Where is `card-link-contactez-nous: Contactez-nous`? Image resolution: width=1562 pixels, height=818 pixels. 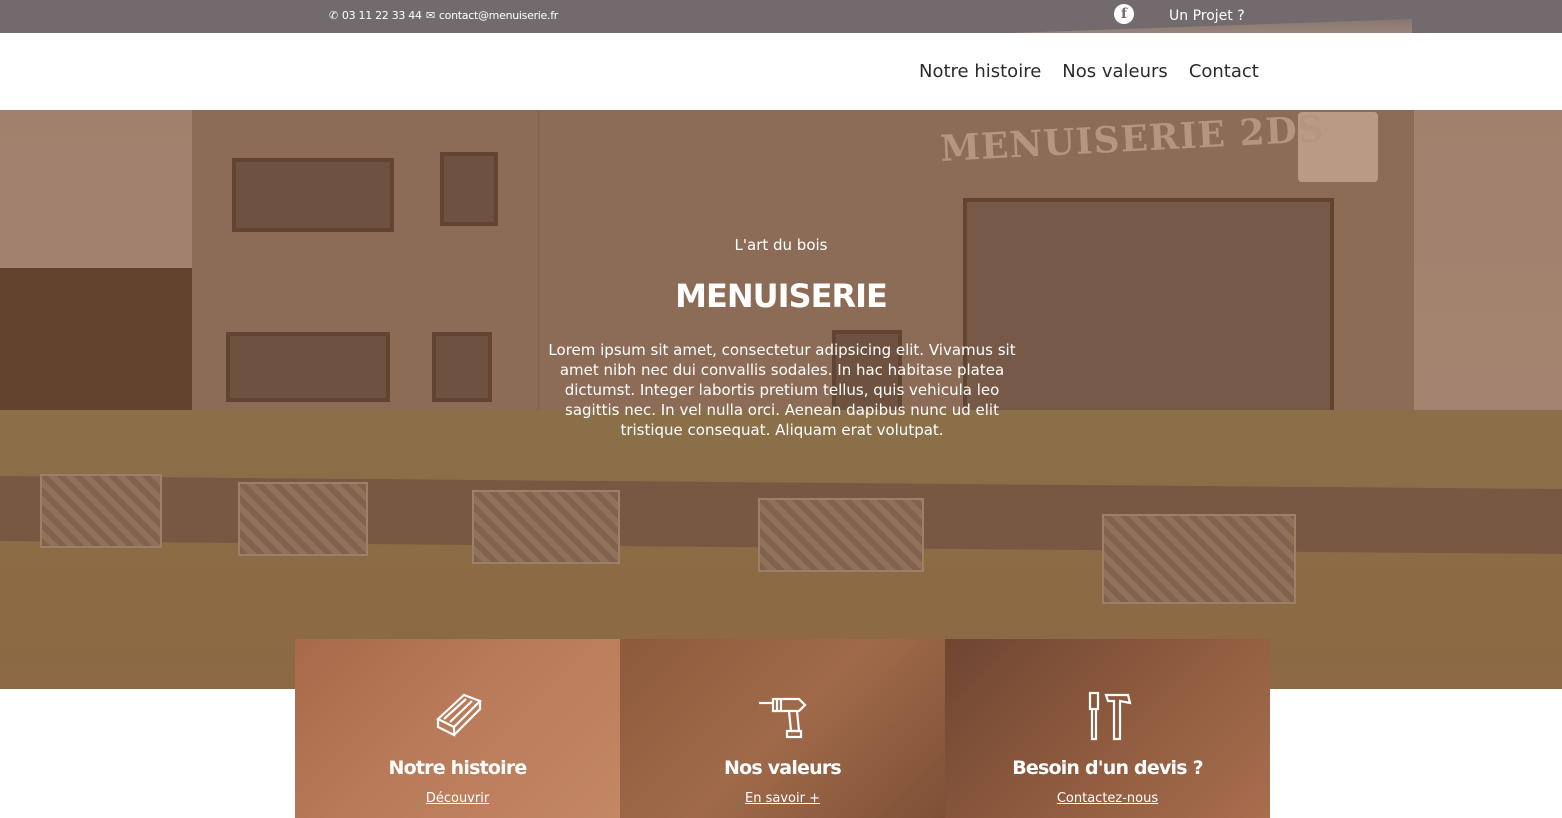
card-link-contactez-nous: Contactez-nous is located at coordinates (1107, 798).